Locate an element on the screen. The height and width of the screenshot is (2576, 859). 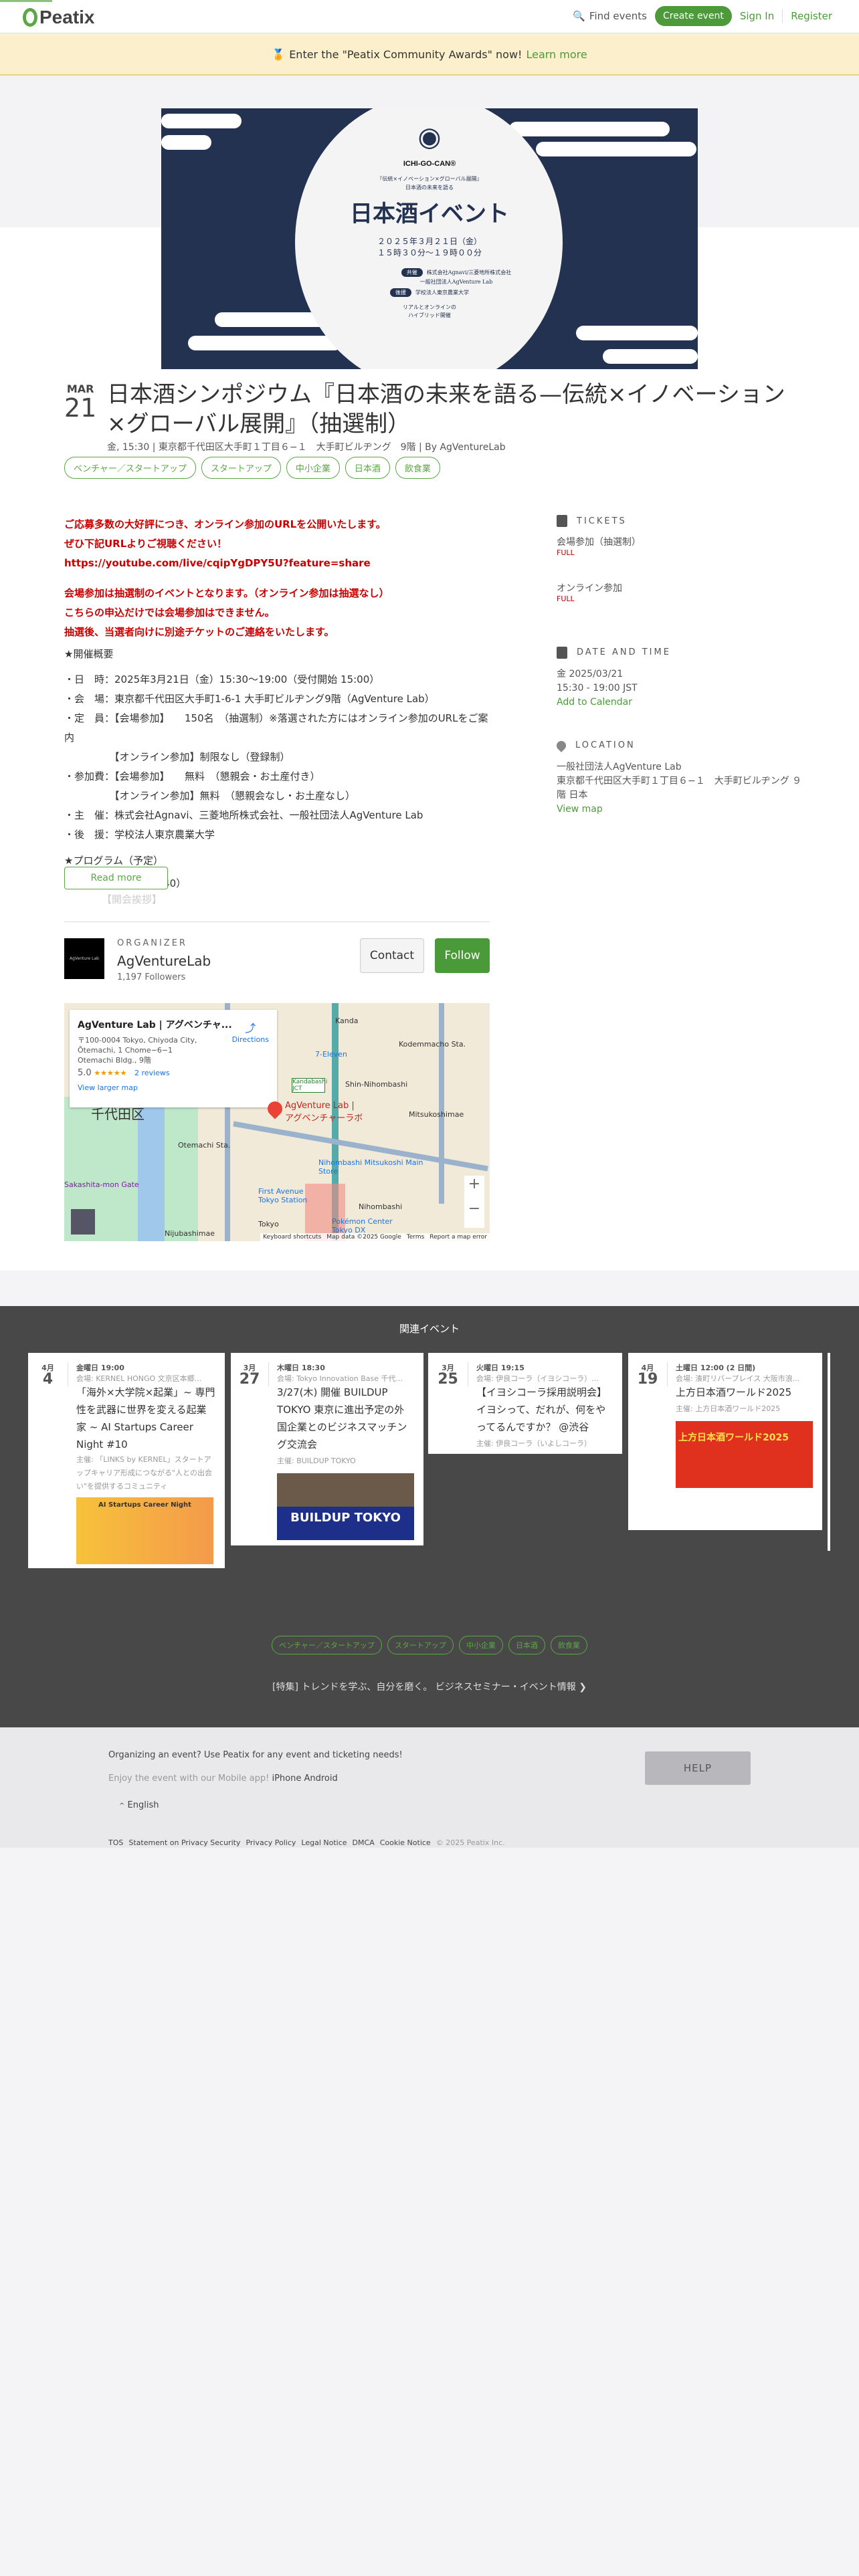
cookie-notice-link: Cookie Notice is located at coordinates (405, 1842).